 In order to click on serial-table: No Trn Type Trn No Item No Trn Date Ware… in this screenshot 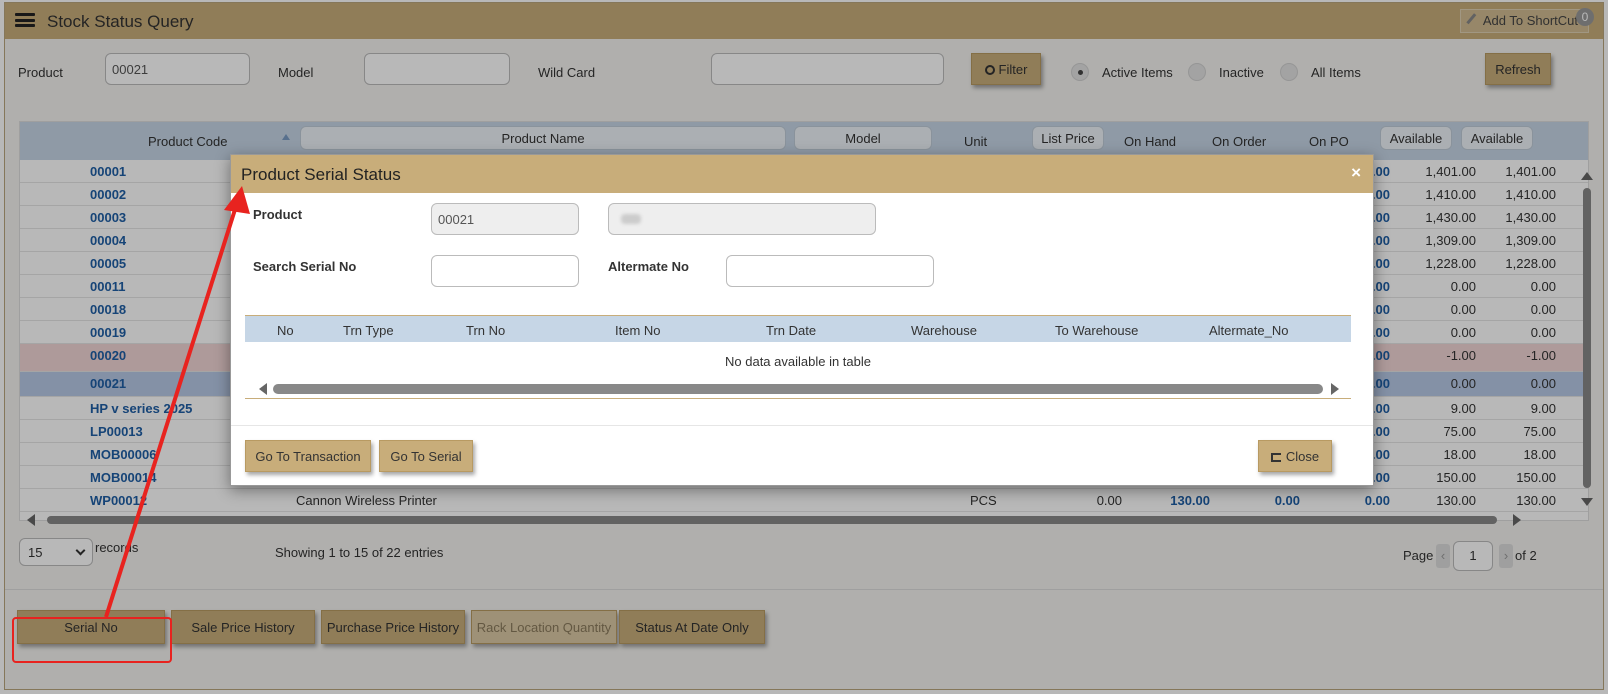, I will do `click(798, 357)`.